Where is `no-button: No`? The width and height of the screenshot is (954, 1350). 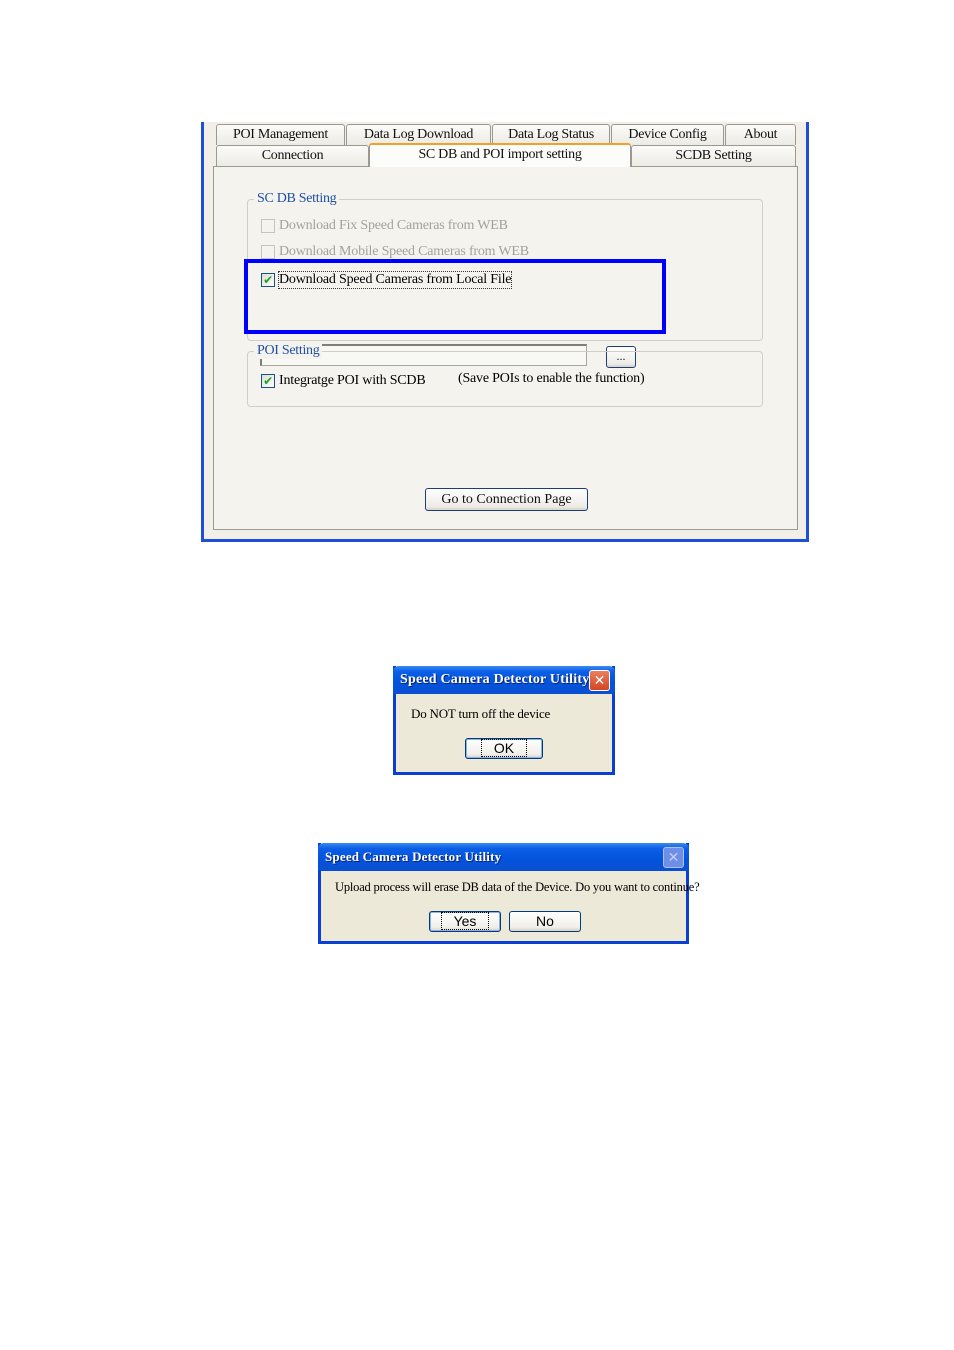
no-button: No is located at coordinates (545, 921).